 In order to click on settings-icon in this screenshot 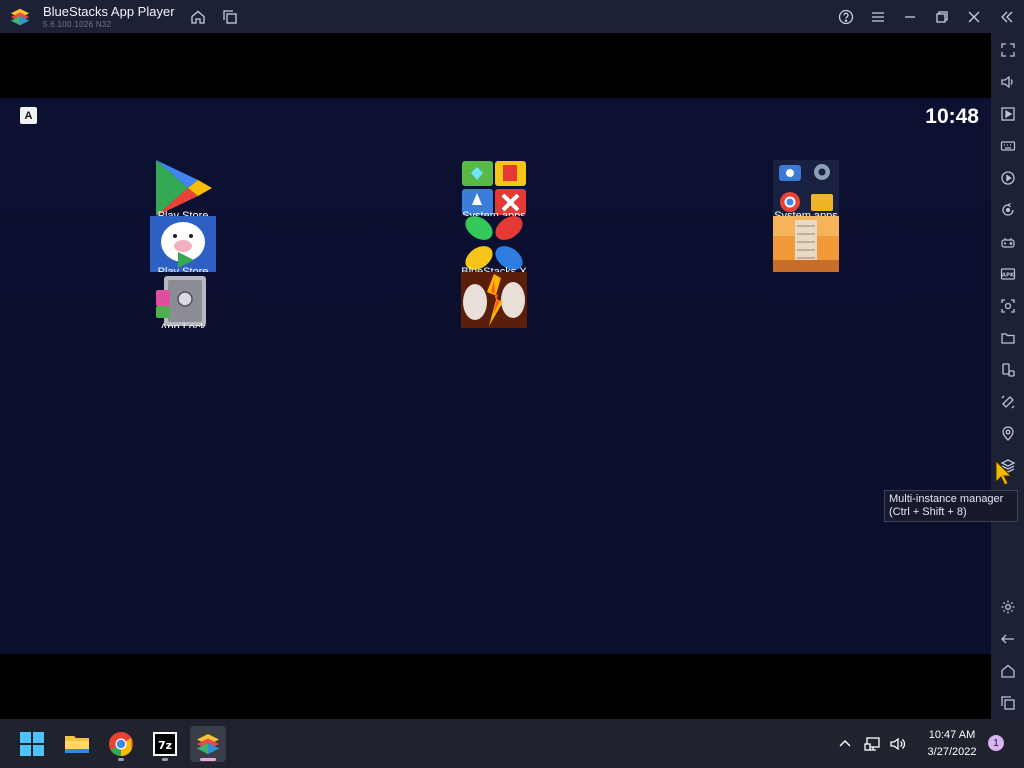, I will do `click(1007, 606)`.